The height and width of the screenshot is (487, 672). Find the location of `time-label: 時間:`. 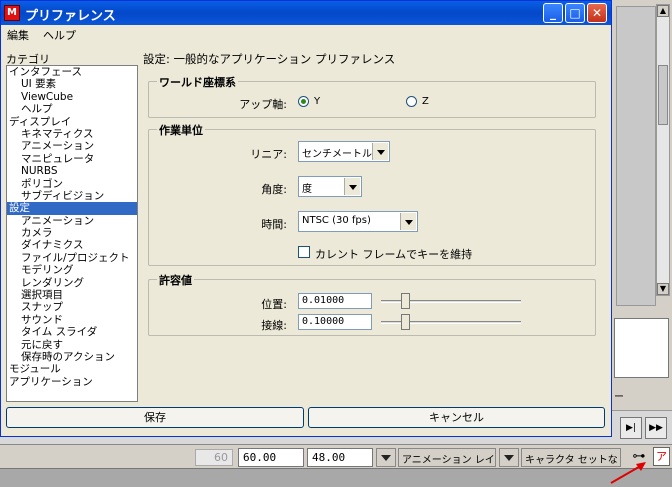

time-label: 時間: is located at coordinates (274, 224).